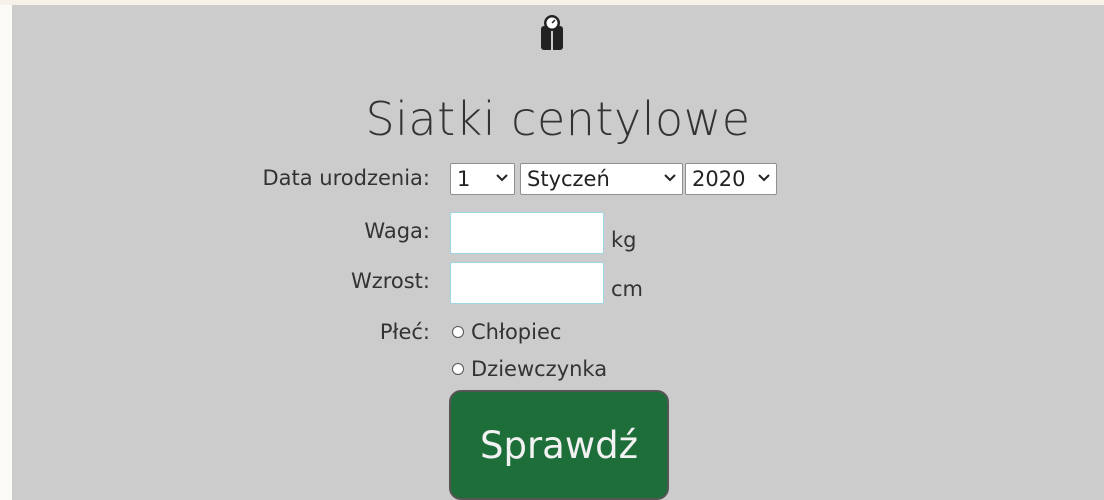  I want to click on day-select-value: 1, so click(464, 179).